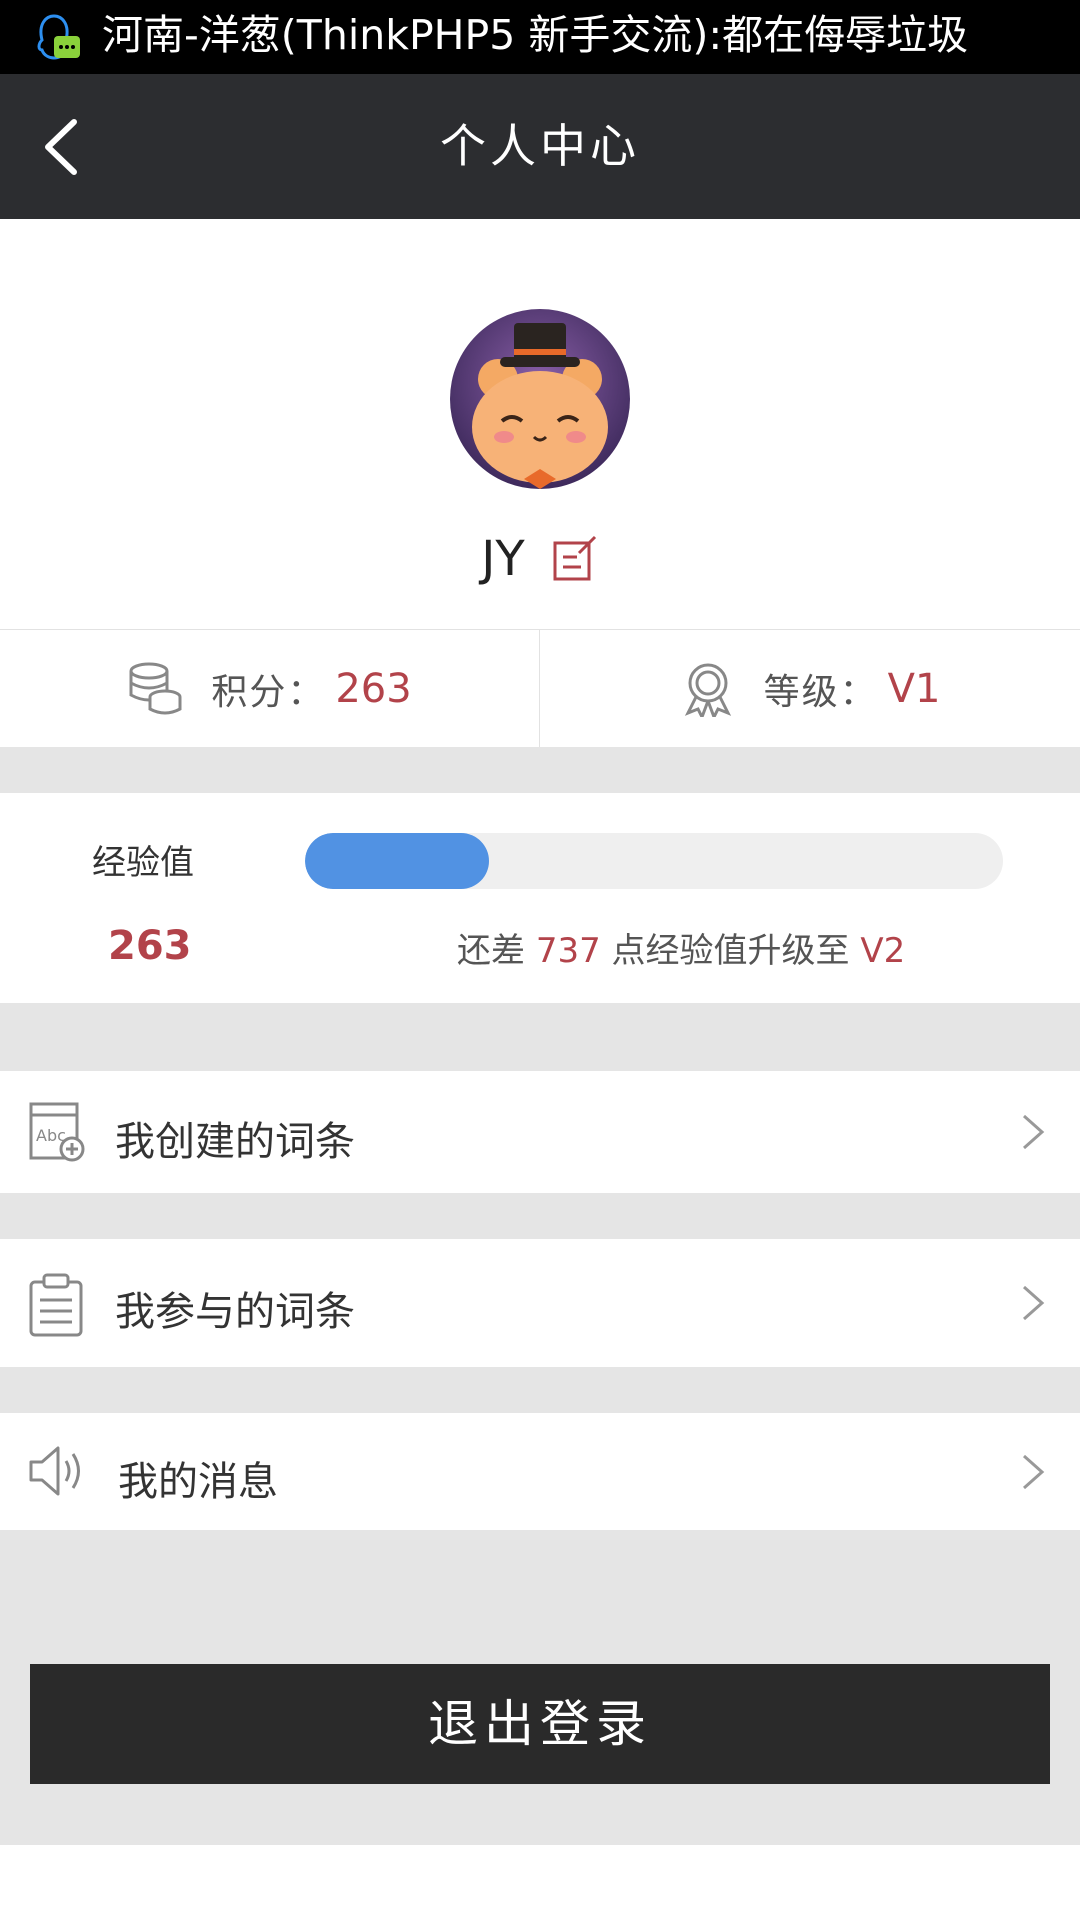  I want to click on points-label: 积分：, so click(268, 692).